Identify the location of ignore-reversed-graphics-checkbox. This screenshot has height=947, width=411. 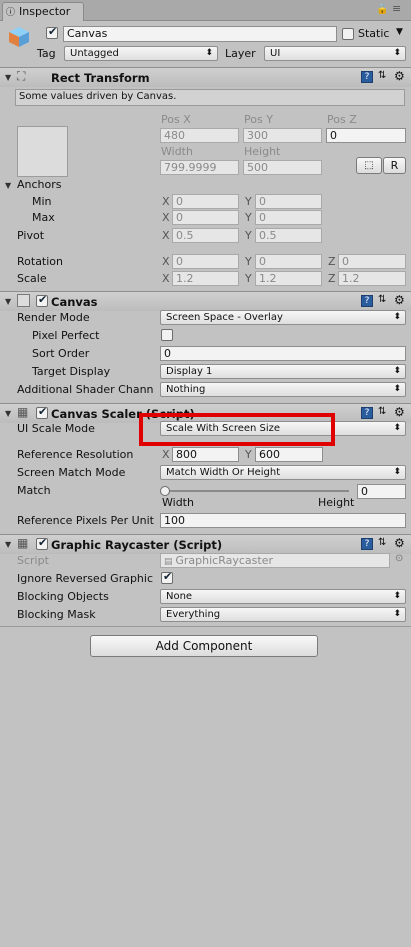
(167, 577).